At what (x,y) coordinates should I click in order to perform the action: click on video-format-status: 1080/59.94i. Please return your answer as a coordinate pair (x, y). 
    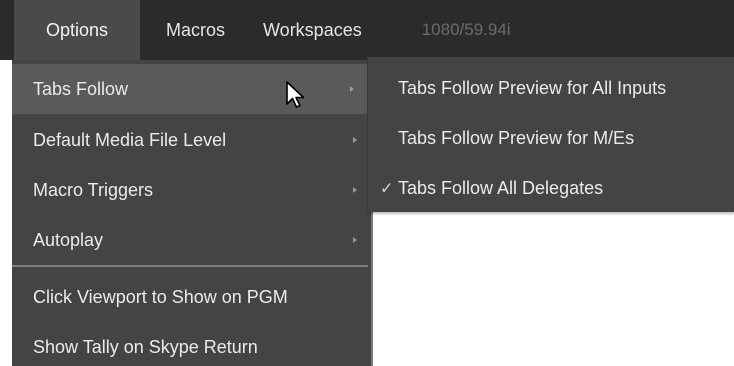
    Looking at the image, I should click on (466, 29).